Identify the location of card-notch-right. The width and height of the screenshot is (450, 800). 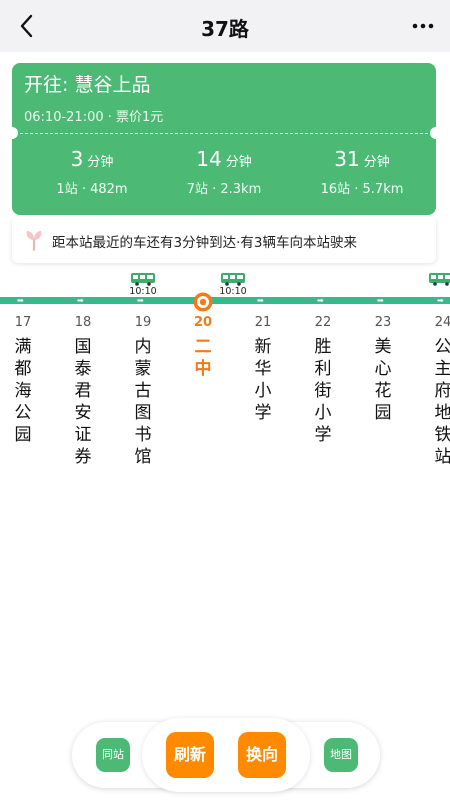
(433, 133).